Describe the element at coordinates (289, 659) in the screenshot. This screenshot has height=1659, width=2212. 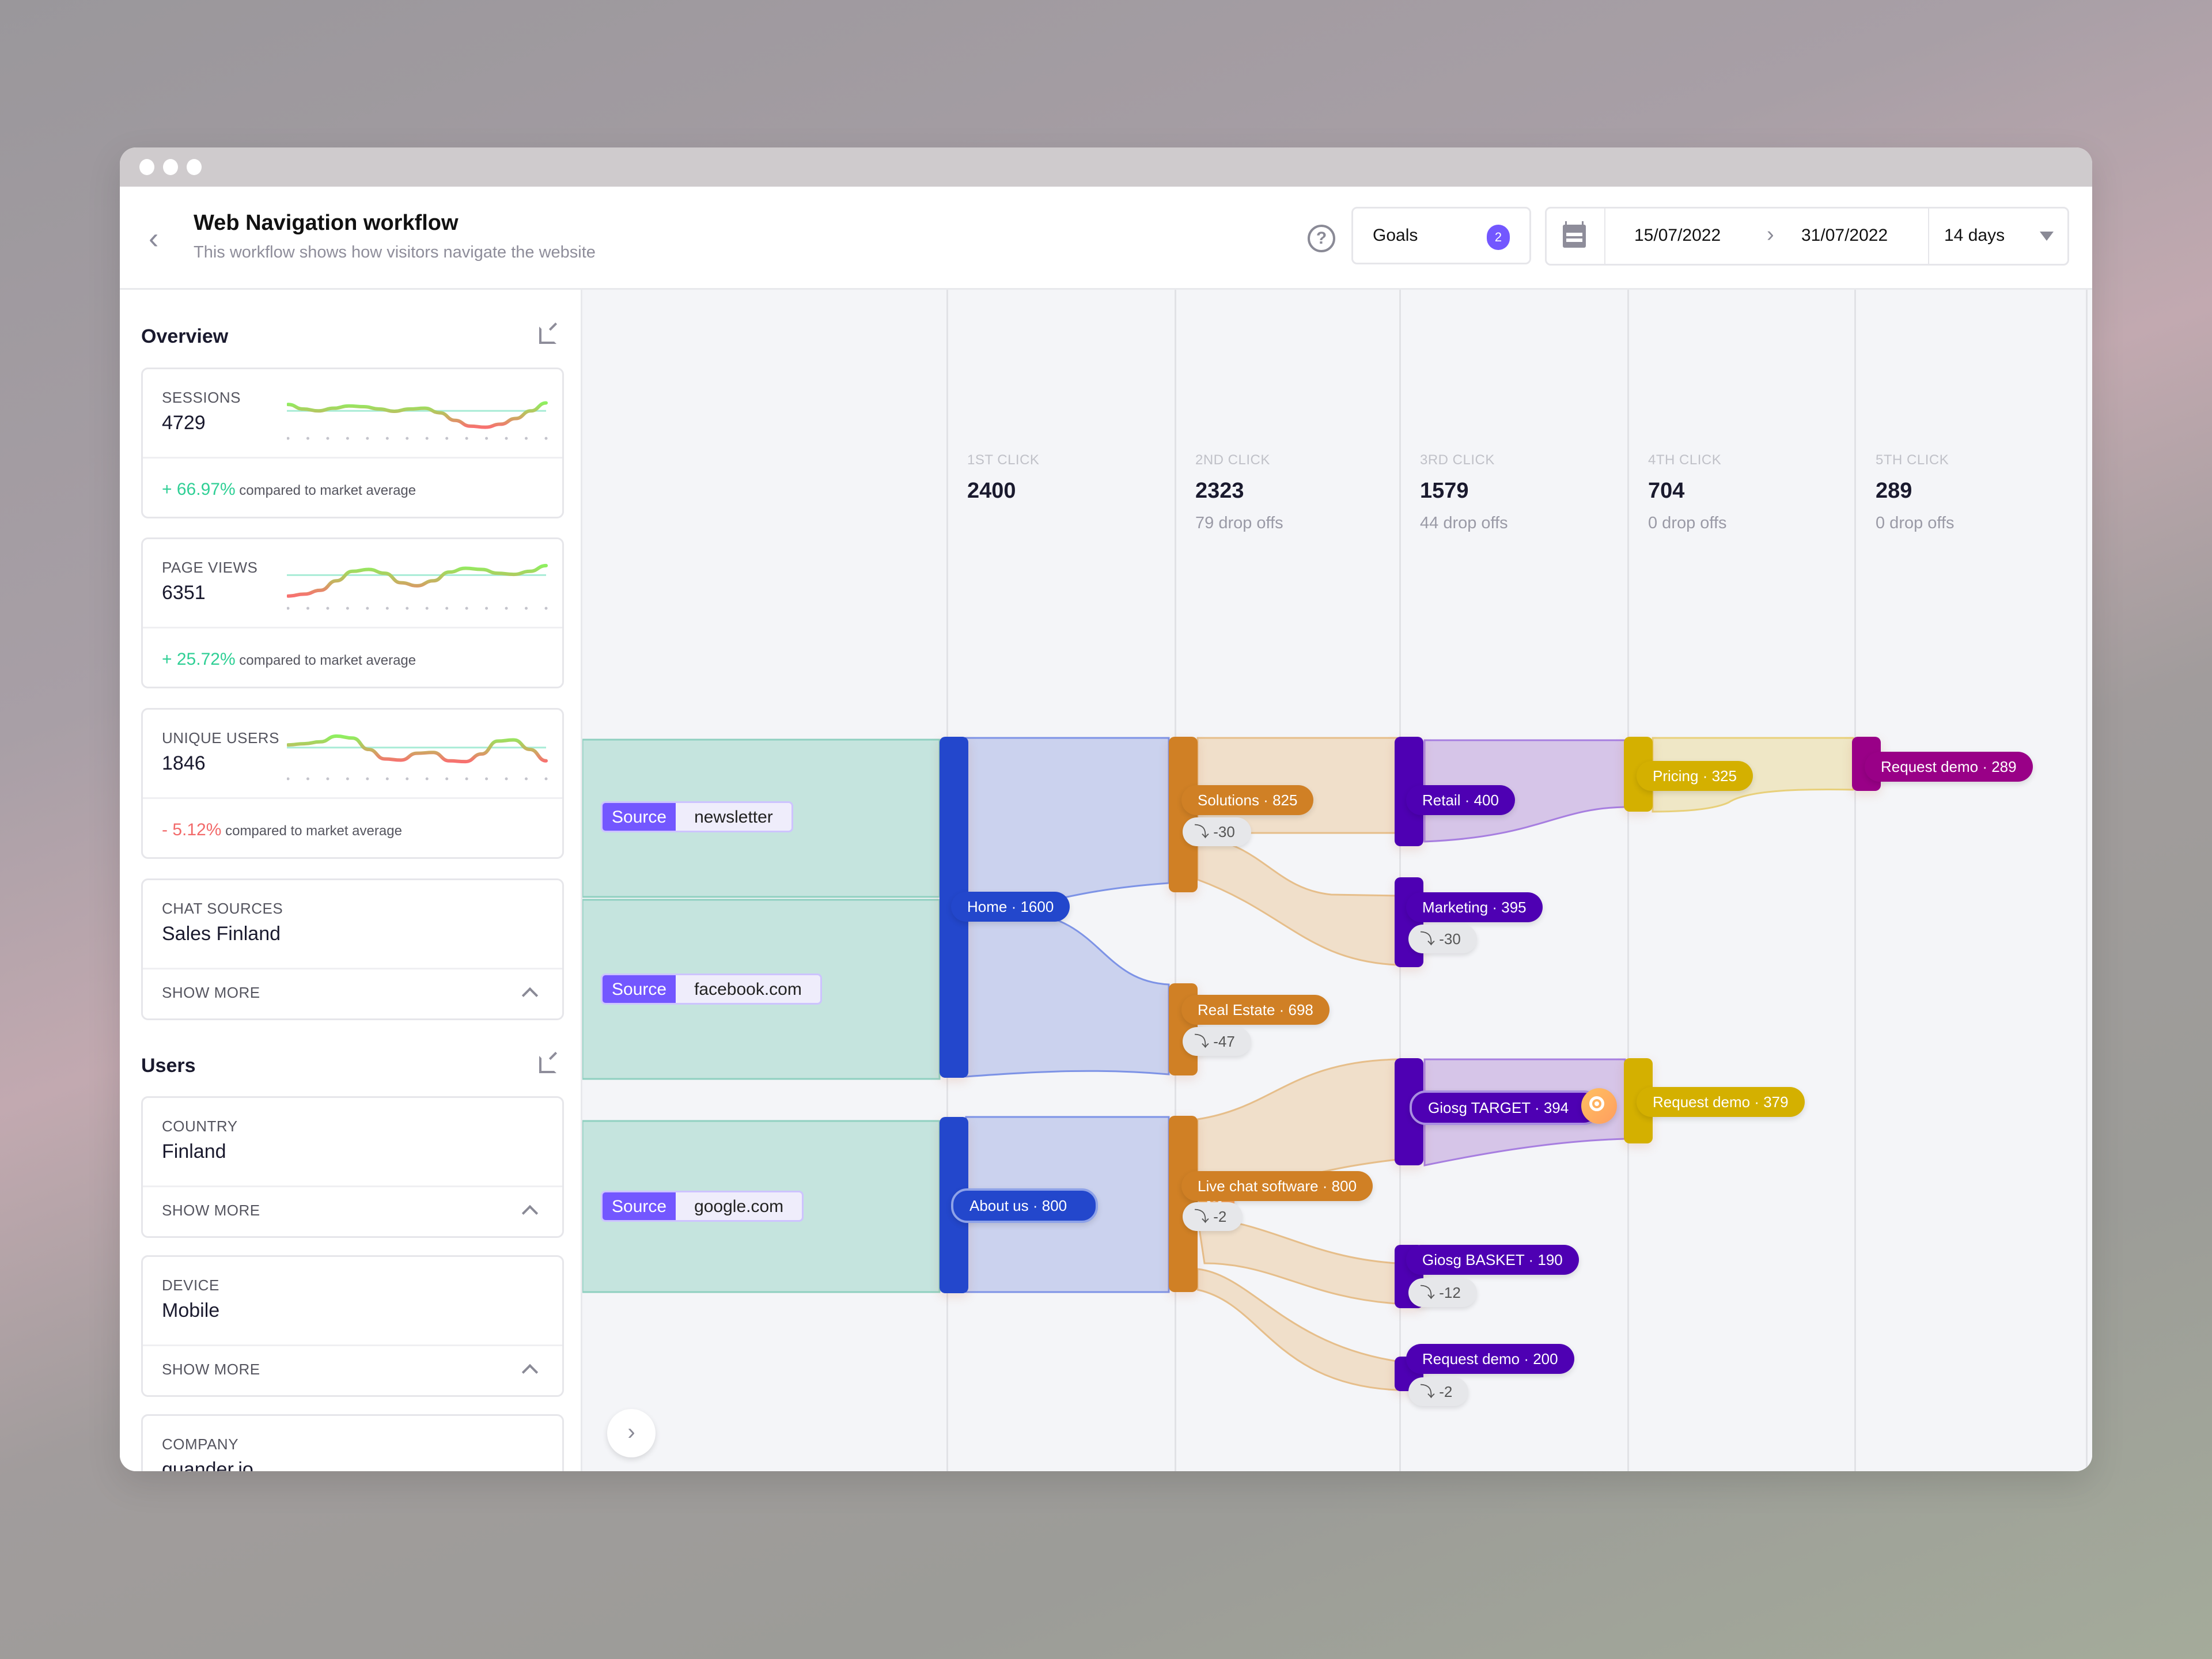
I see `metric-comparison: + 25.72% compared to market average` at that location.